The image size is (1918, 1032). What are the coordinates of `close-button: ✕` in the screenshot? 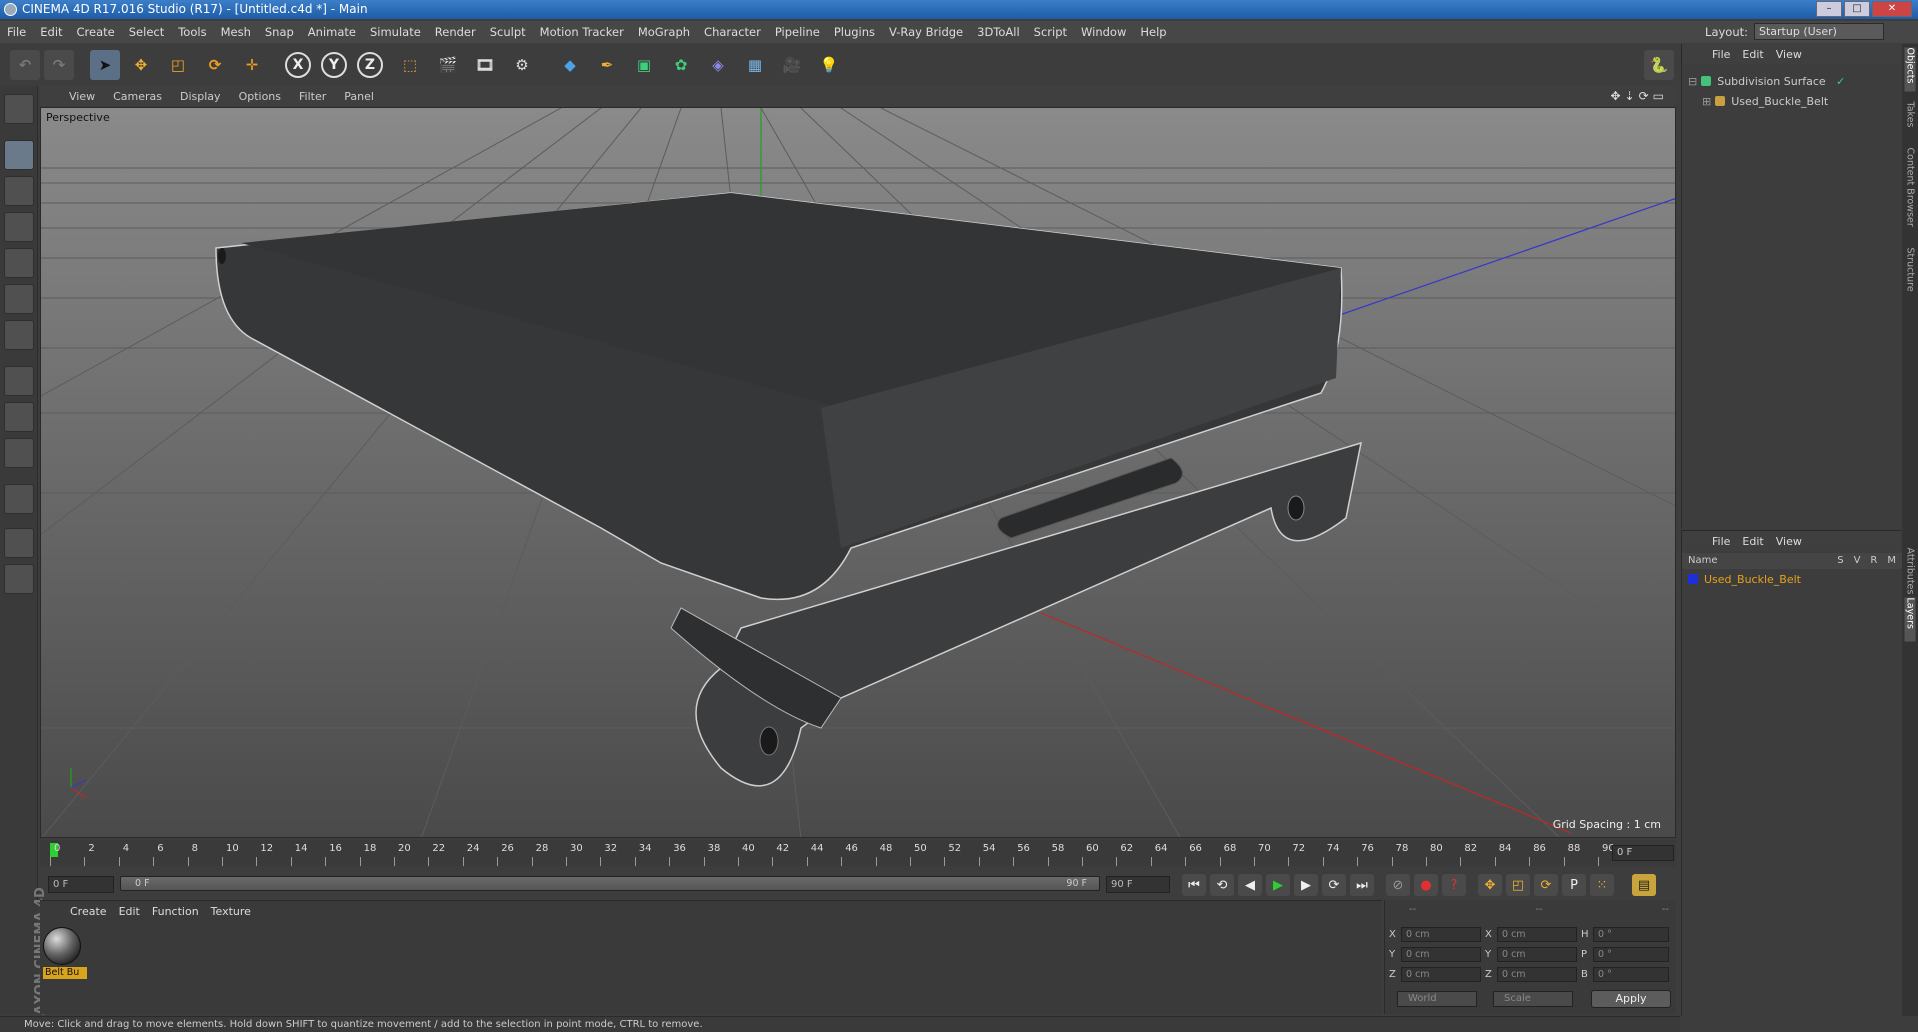 It's located at (1892, 9).